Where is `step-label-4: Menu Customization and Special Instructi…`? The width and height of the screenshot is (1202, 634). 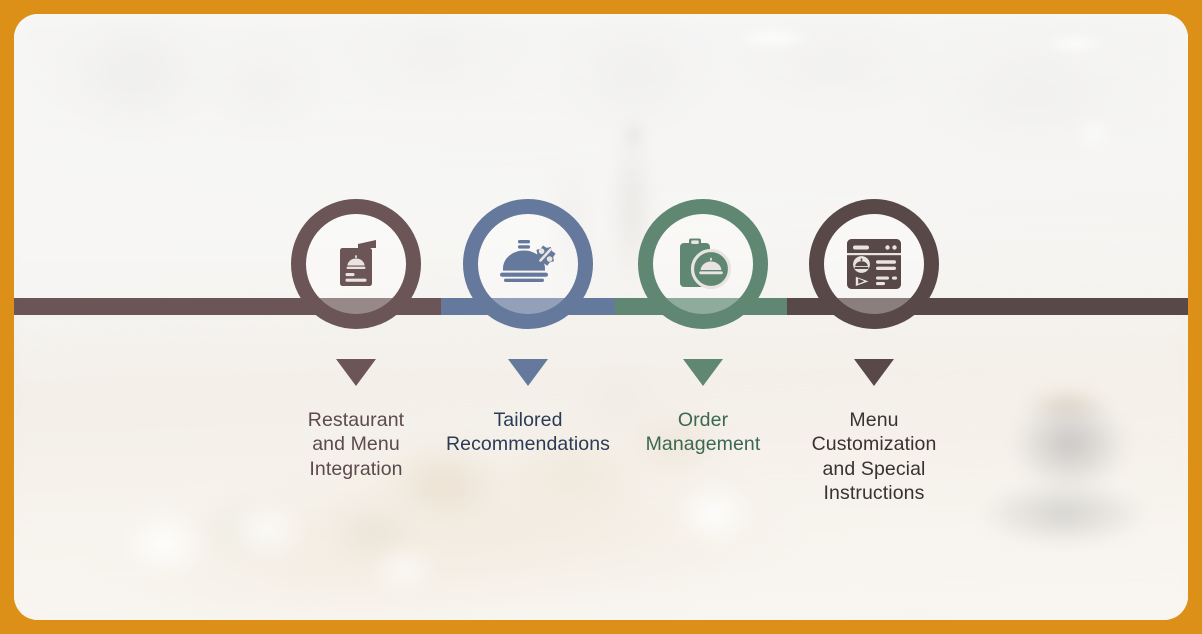 step-label-4: Menu Customization and Special Instructi… is located at coordinates (874, 456).